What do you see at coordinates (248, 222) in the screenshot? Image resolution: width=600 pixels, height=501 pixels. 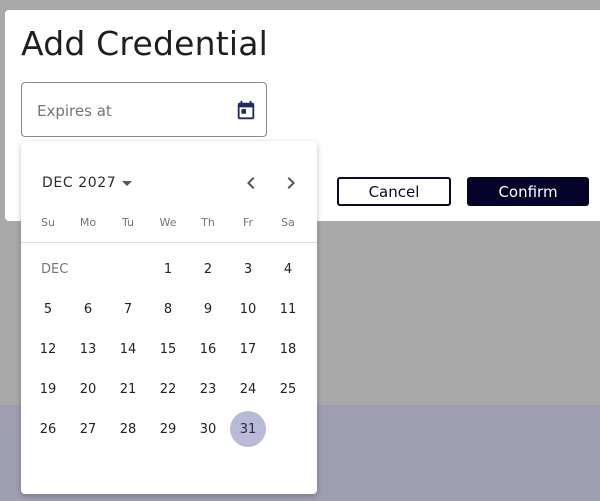 I see `weekday-label: Fr` at bounding box center [248, 222].